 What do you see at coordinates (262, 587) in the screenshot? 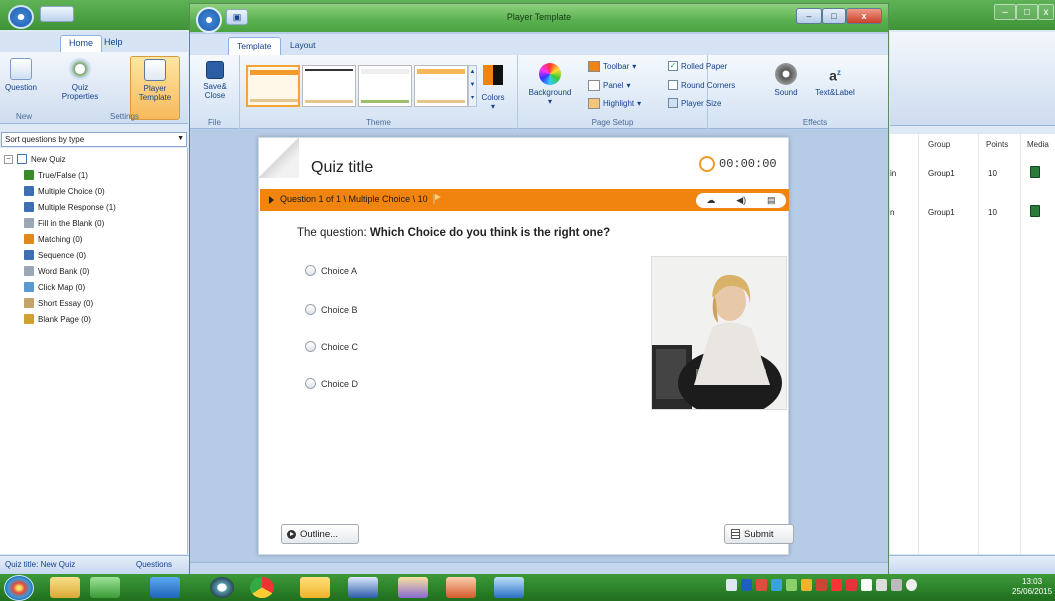
I see `chrome-icon` at bounding box center [262, 587].